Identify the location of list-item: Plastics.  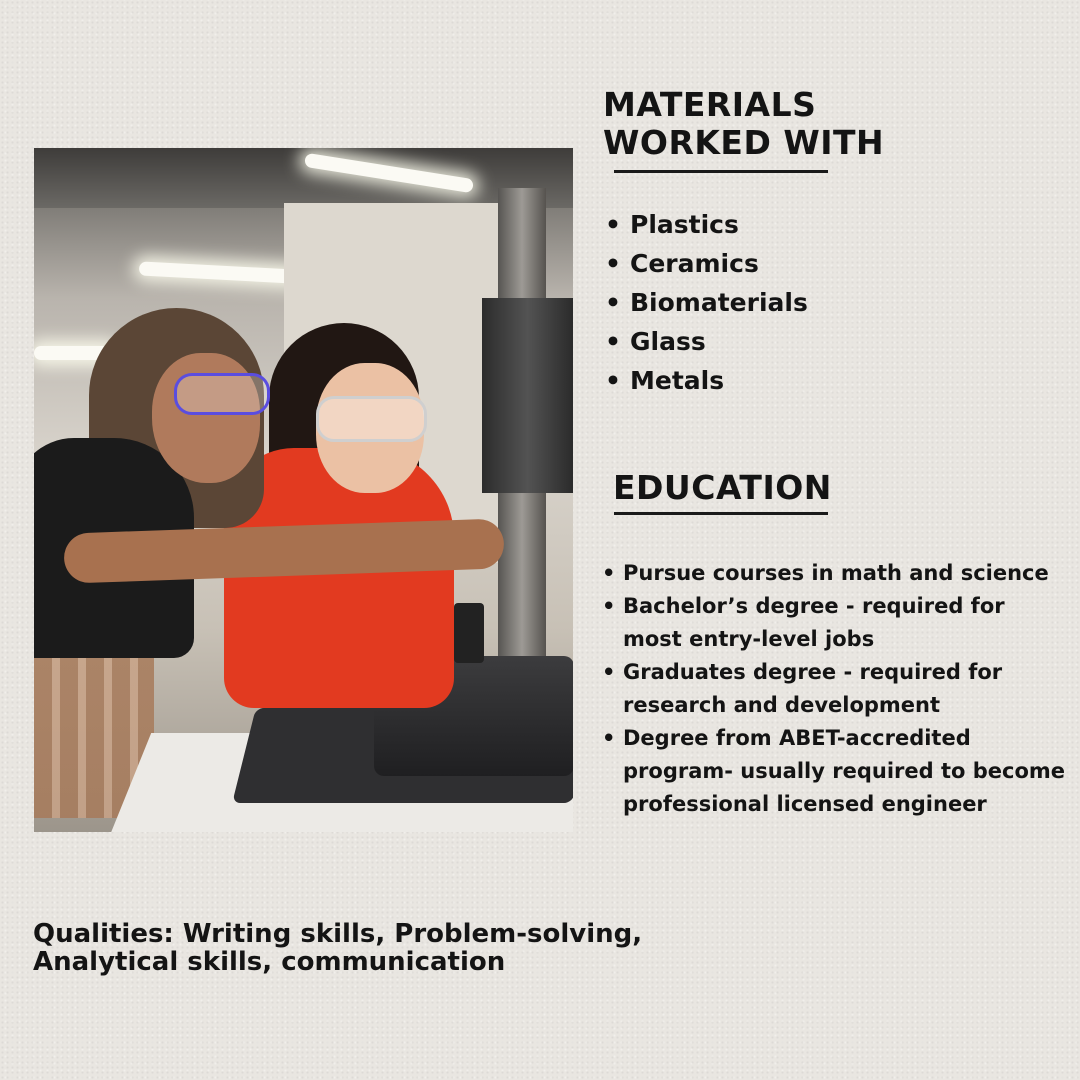
(706, 224).